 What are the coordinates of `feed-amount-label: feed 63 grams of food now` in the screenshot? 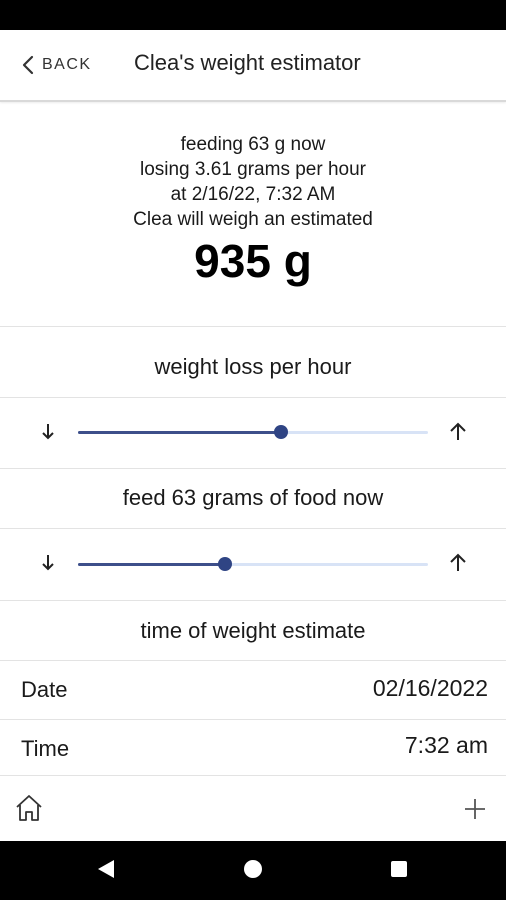 It's located at (253, 497).